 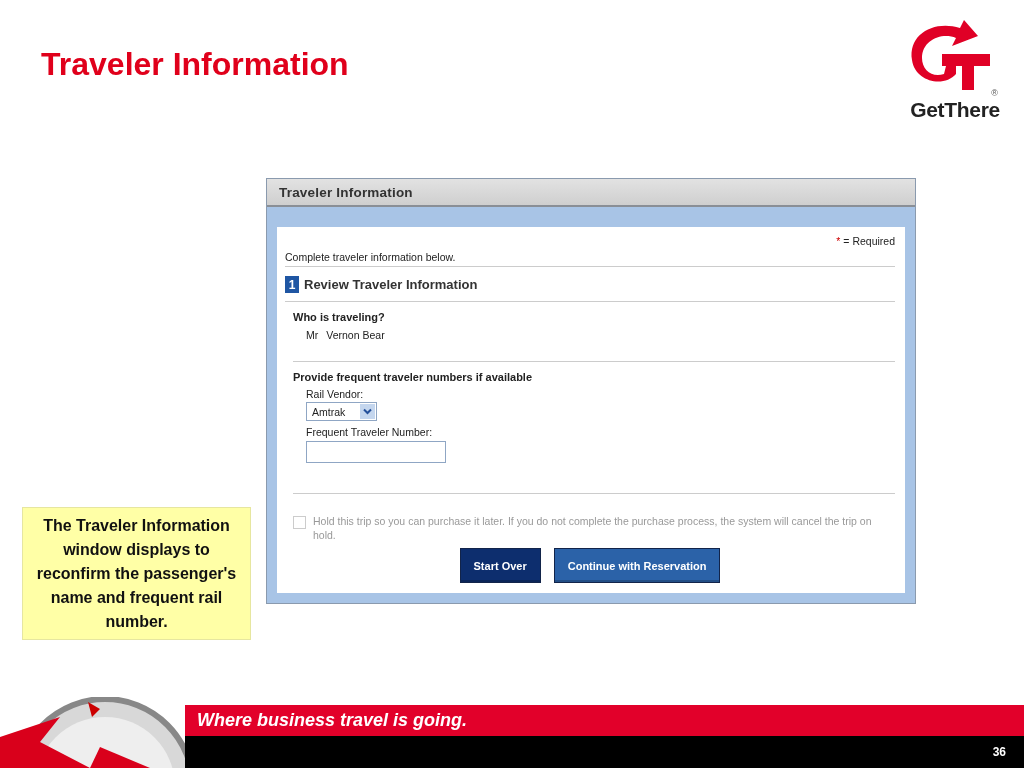 What do you see at coordinates (413, 377) in the screenshot?
I see `section-heading: Provide frequent traveler numbers if available` at bounding box center [413, 377].